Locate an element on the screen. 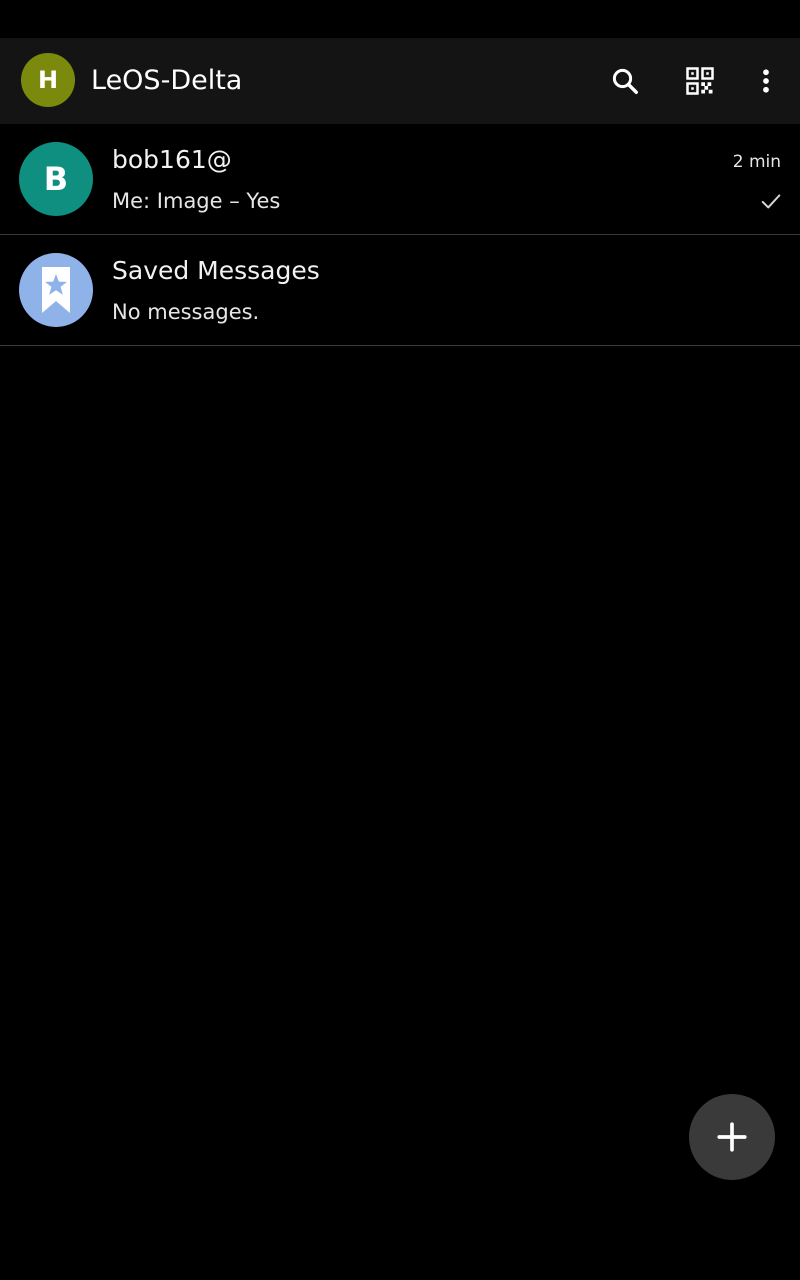 The width and height of the screenshot is (800, 1280). more-vert-icon is located at coordinates (766, 81).